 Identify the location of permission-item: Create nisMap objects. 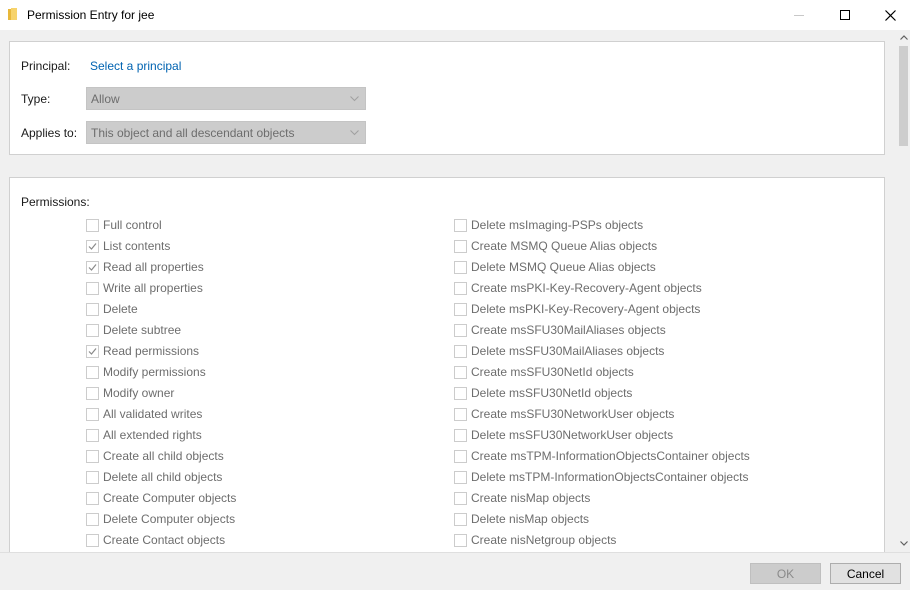
(522, 498).